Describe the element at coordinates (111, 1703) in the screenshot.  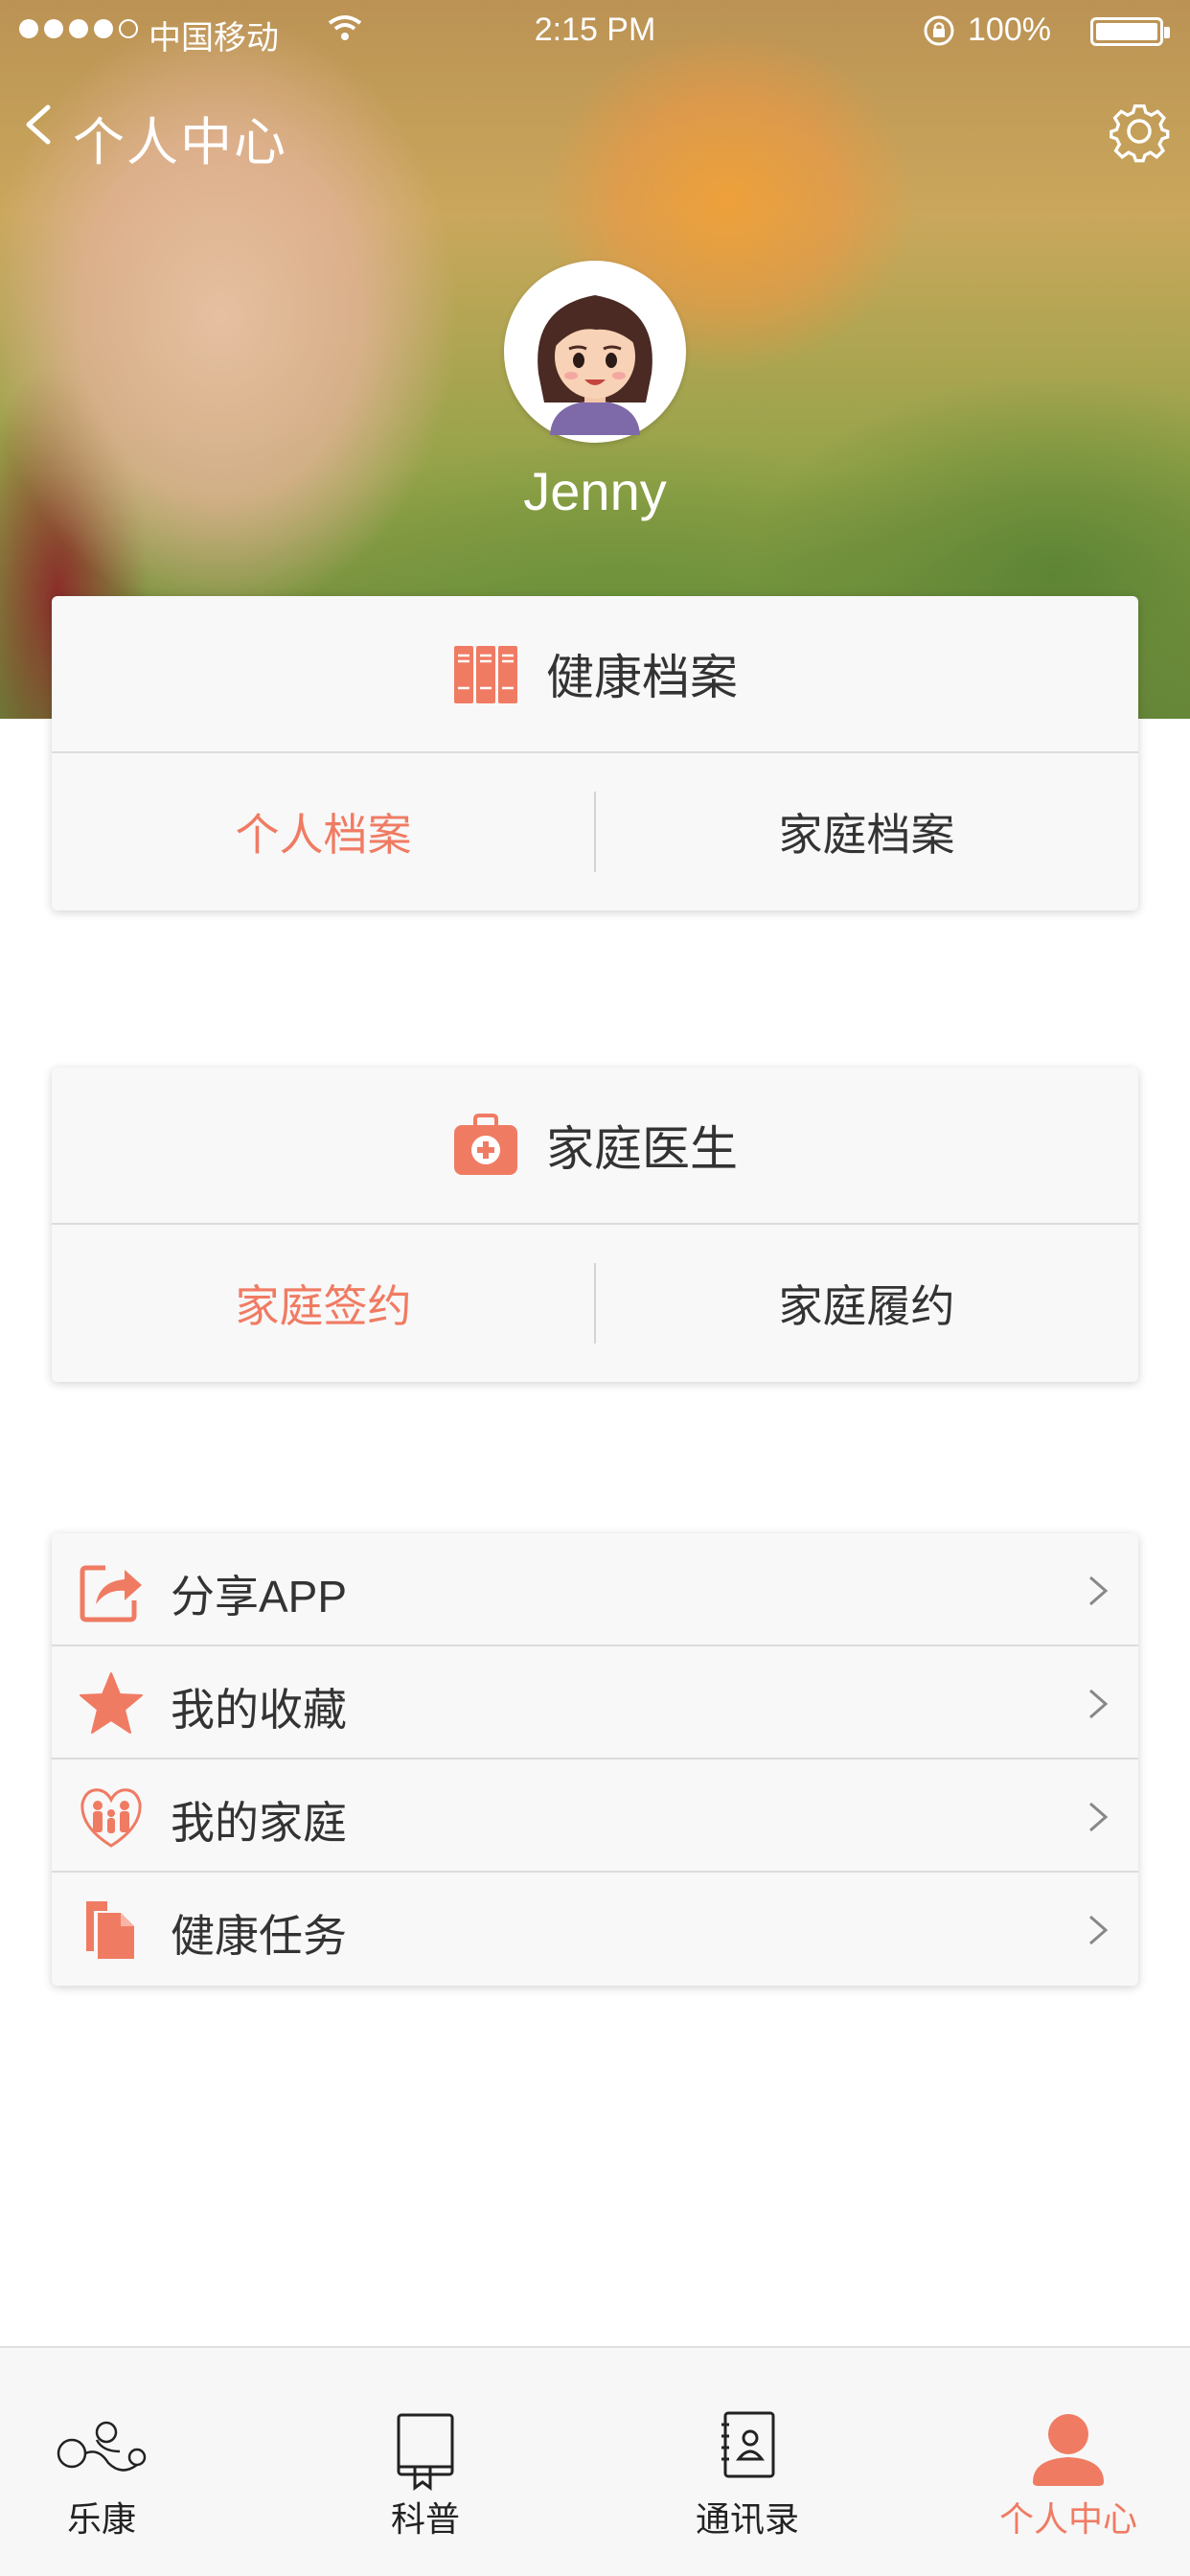
I see `star-icon` at that location.